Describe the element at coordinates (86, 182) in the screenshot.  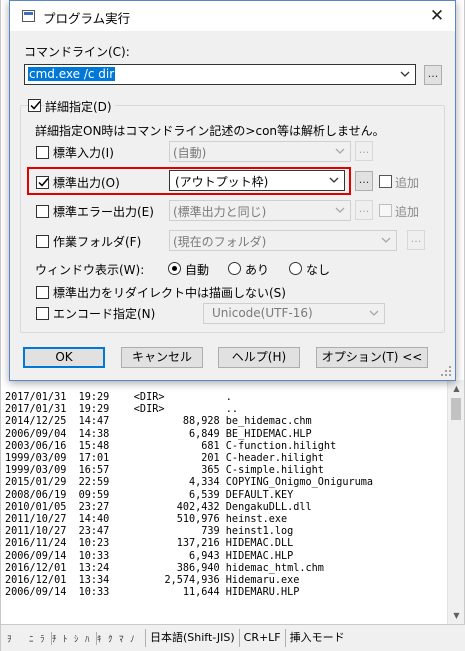
I see `stdout-label: 標準出力(O)` at that location.